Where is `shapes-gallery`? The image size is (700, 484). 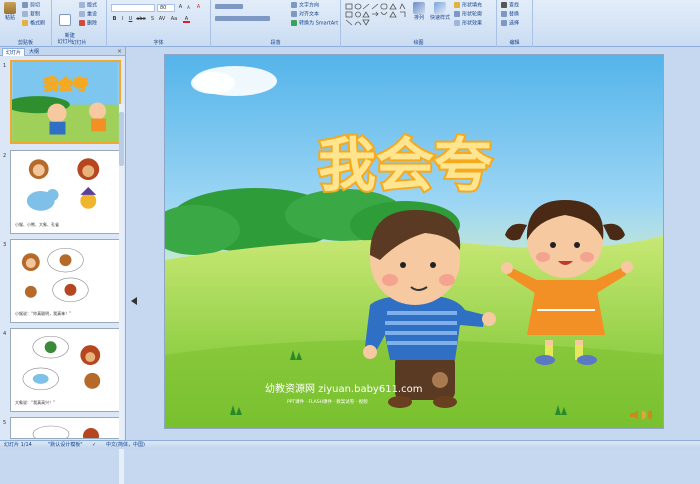
shapes-gallery is located at coordinates (376, 16).